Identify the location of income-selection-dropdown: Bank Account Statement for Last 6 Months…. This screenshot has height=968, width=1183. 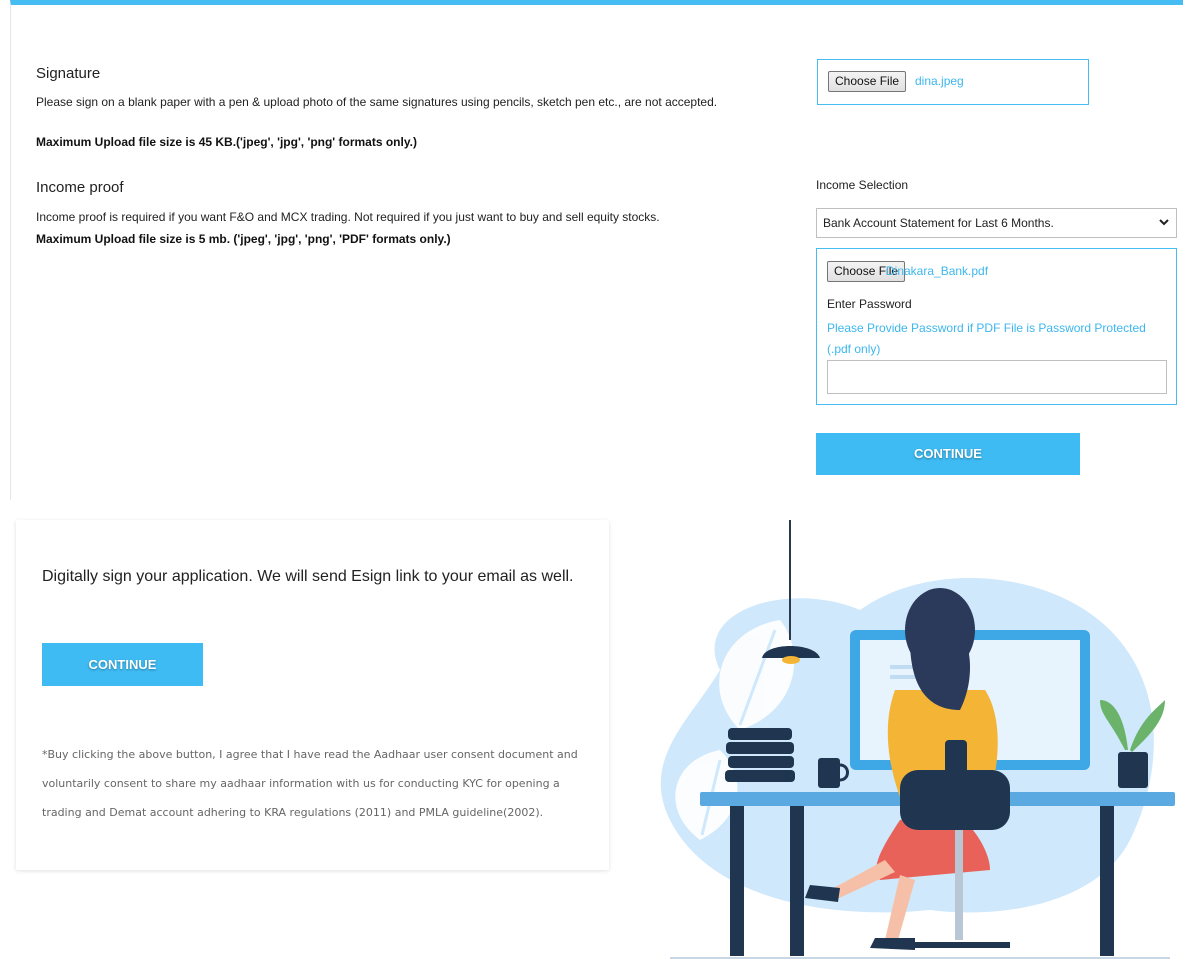
(996, 223).